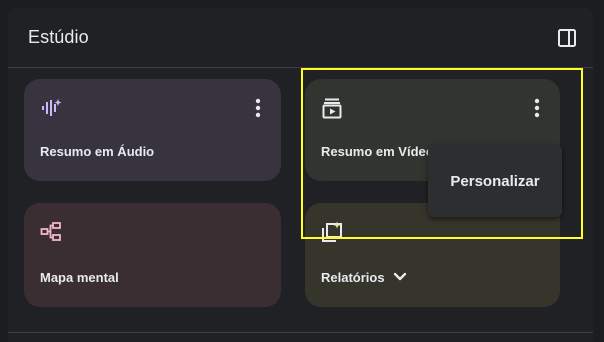 The height and width of the screenshot is (342, 604). Describe the element at coordinates (58, 37) in the screenshot. I see `panel-title: Estúdio` at that location.